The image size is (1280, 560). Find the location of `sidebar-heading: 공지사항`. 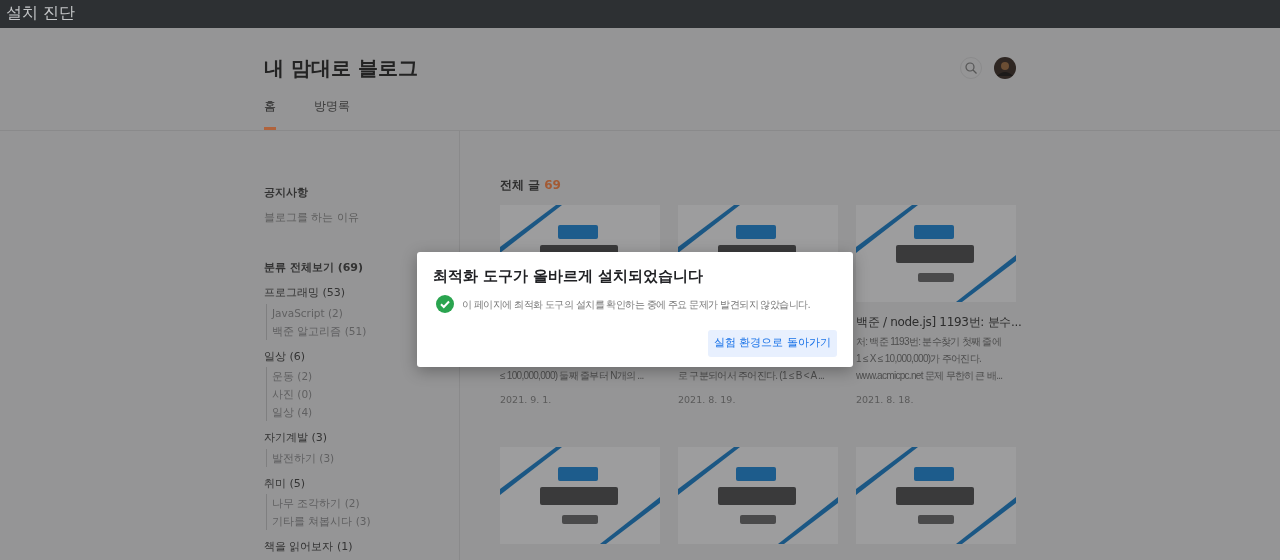

sidebar-heading: 공지사항 is located at coordinates (286, 192).